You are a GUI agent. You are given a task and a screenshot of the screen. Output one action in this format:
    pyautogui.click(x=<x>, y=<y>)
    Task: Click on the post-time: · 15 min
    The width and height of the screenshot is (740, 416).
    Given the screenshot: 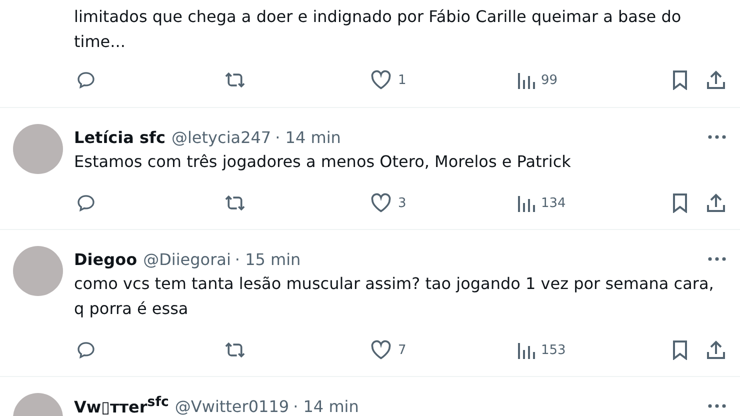 What is the action you would take?
    pyautogui.click(x=267, y=259)
    